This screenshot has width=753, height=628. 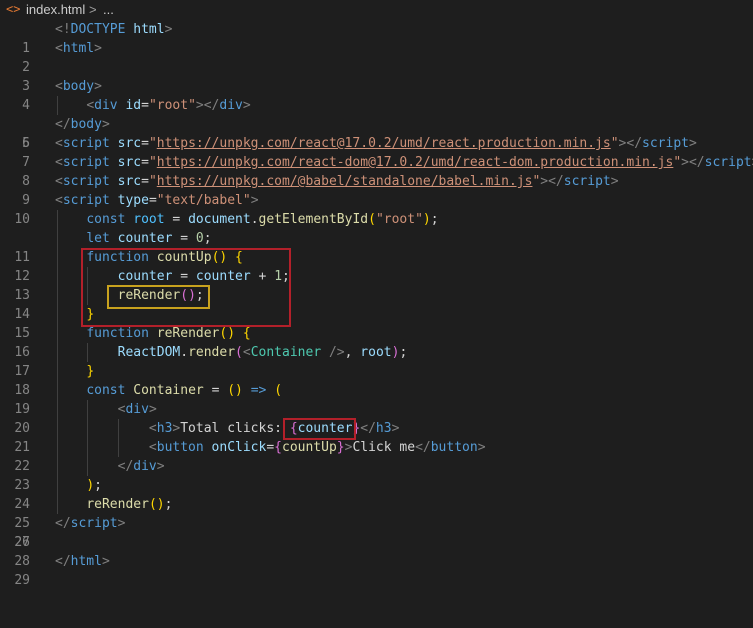 I want to click on code-content: </div>, so click(x=141, y=466).